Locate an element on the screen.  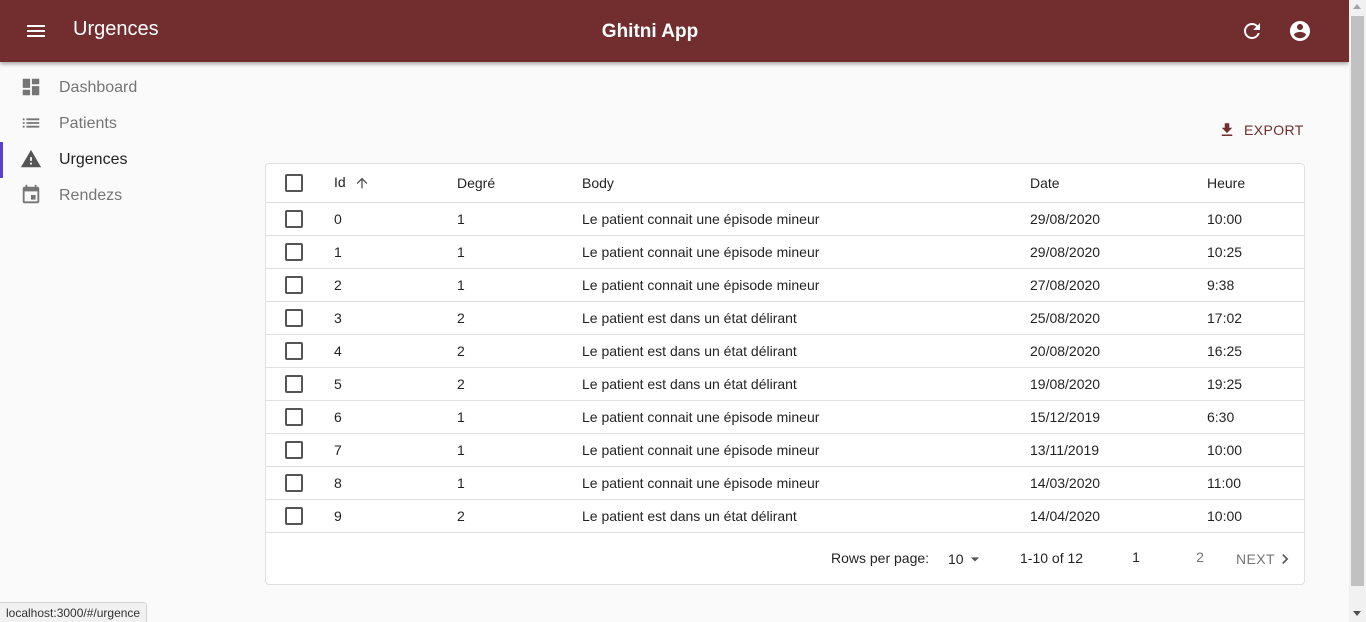
select-all-checkbox is located at coordinates (294, 182).